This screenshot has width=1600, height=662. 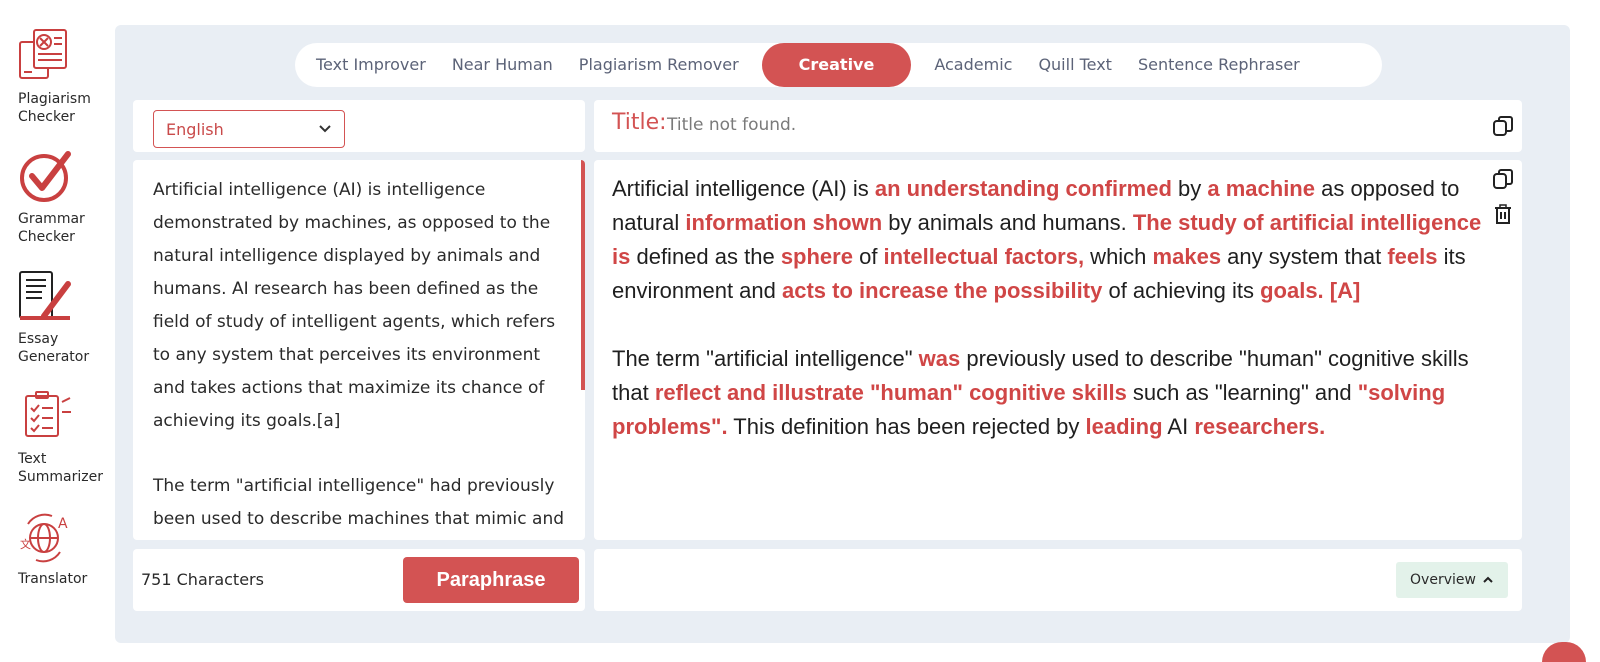 I want to click on sidebar-label: Translator, so click(x=53, y=579).